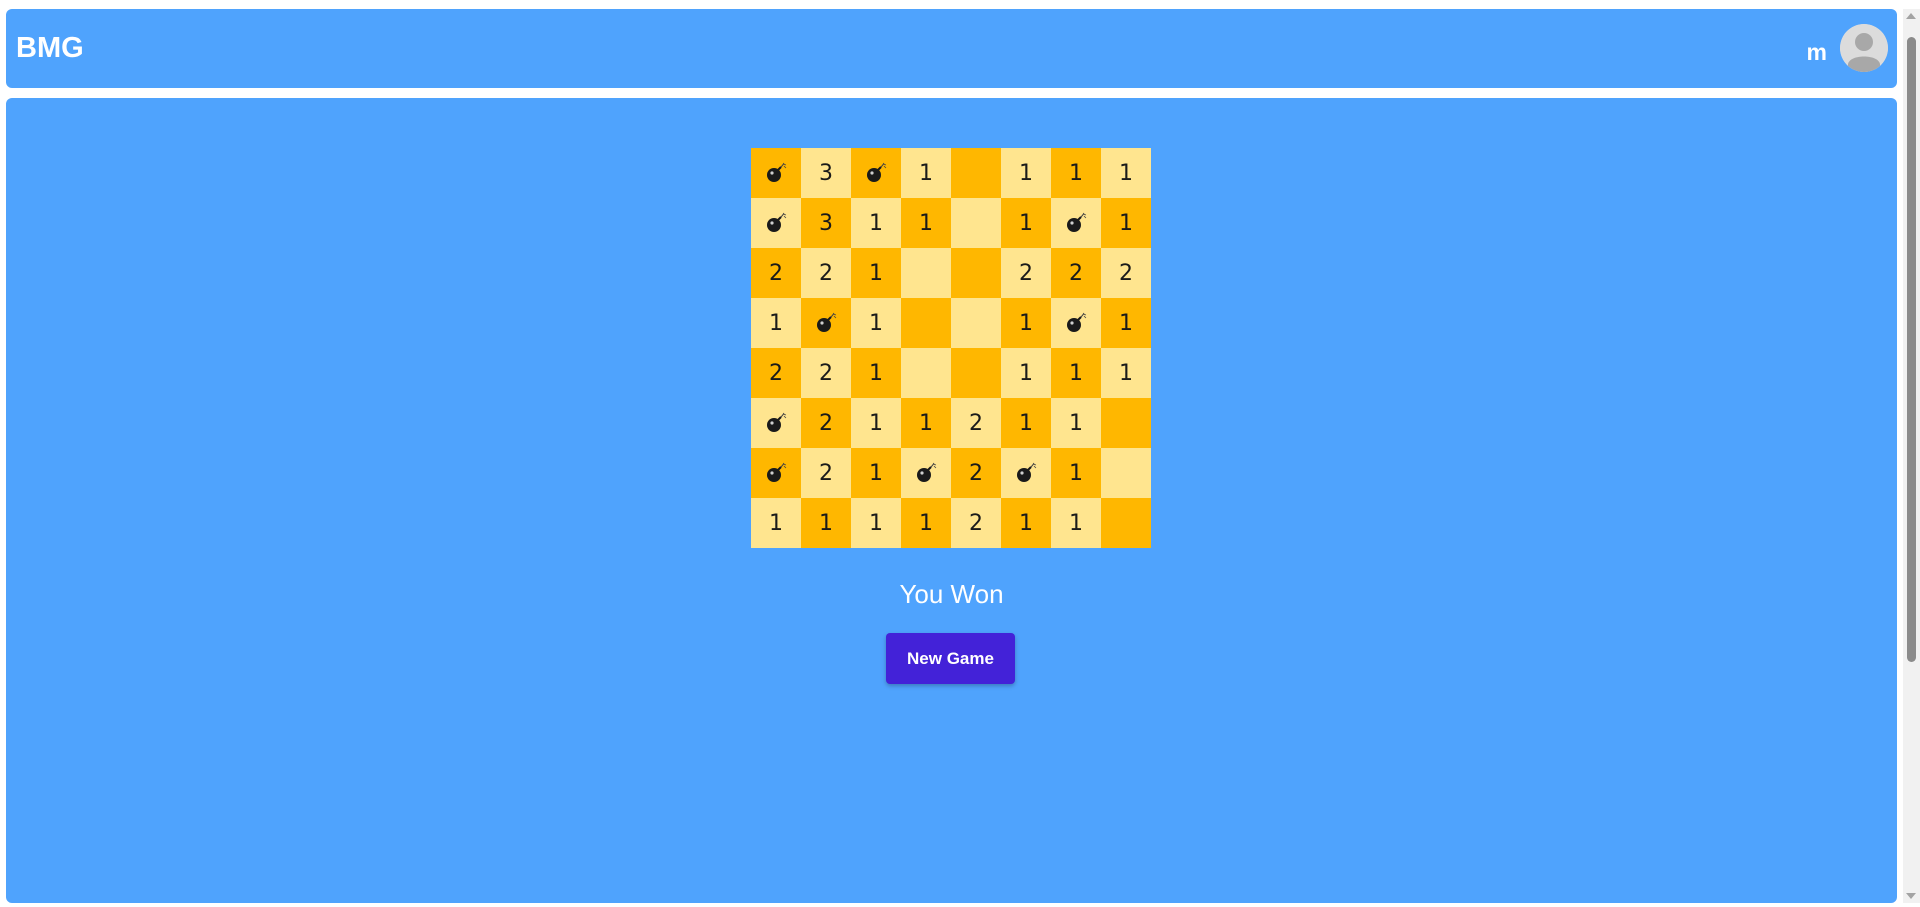 This screenshot has height=907, width=1920. What do you see at coordinates (1911, 896) in the screenshot?
I see `scroll-down-icon` at bounding box center [1911, 896].